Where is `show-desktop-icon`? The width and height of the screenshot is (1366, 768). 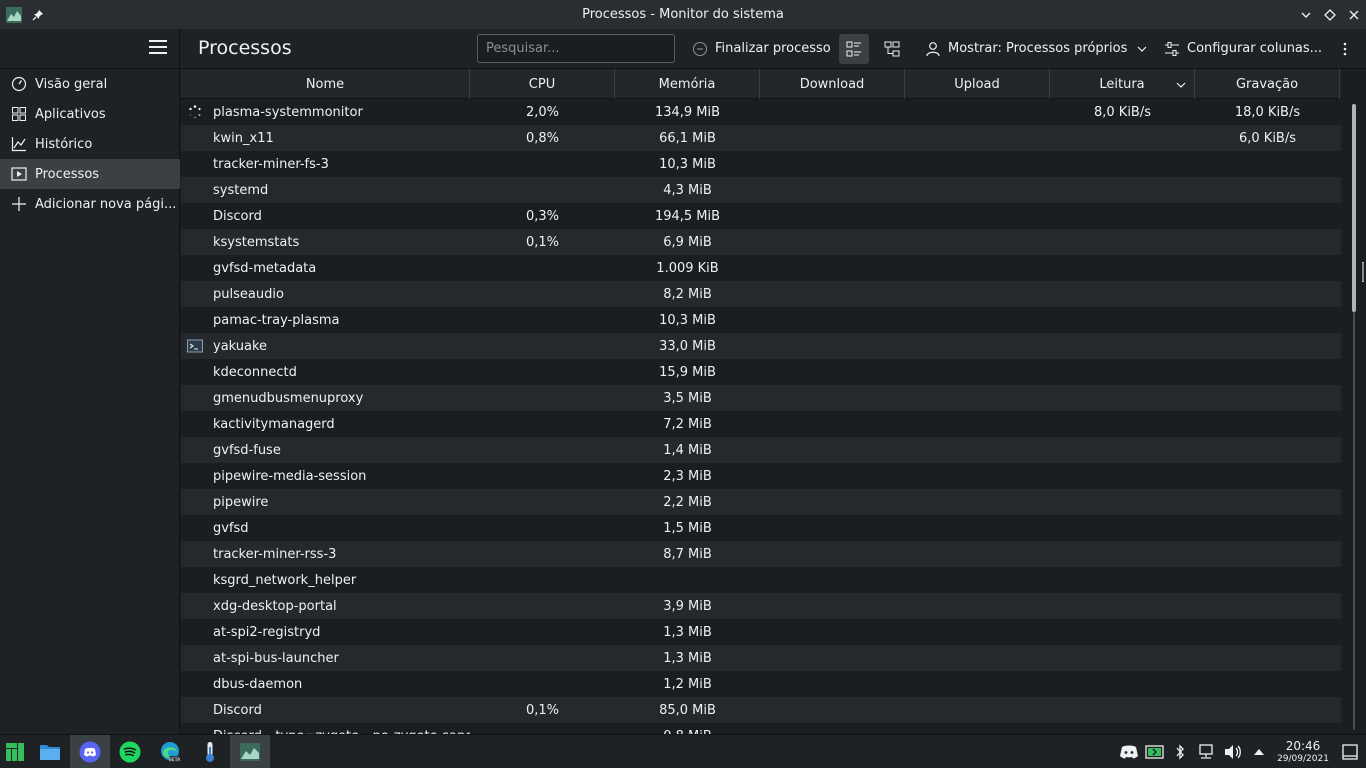 show-desktop-icon is located at coordinates (1350, 751).